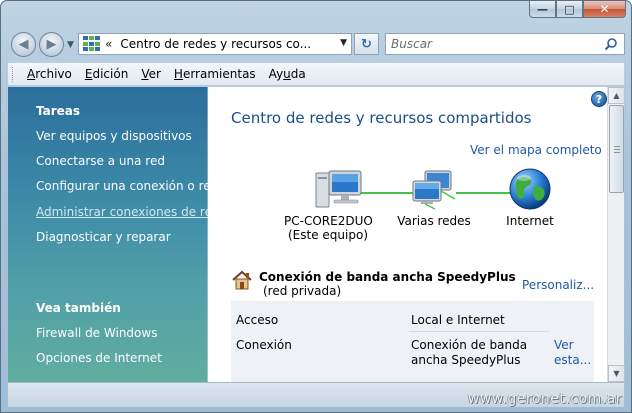 This screenshot has height=413, width=632. What do you see at coordinates (110, 74) in the screenshot?
I see `menu-edicion-label: dición` at bounding box center [110, 74].